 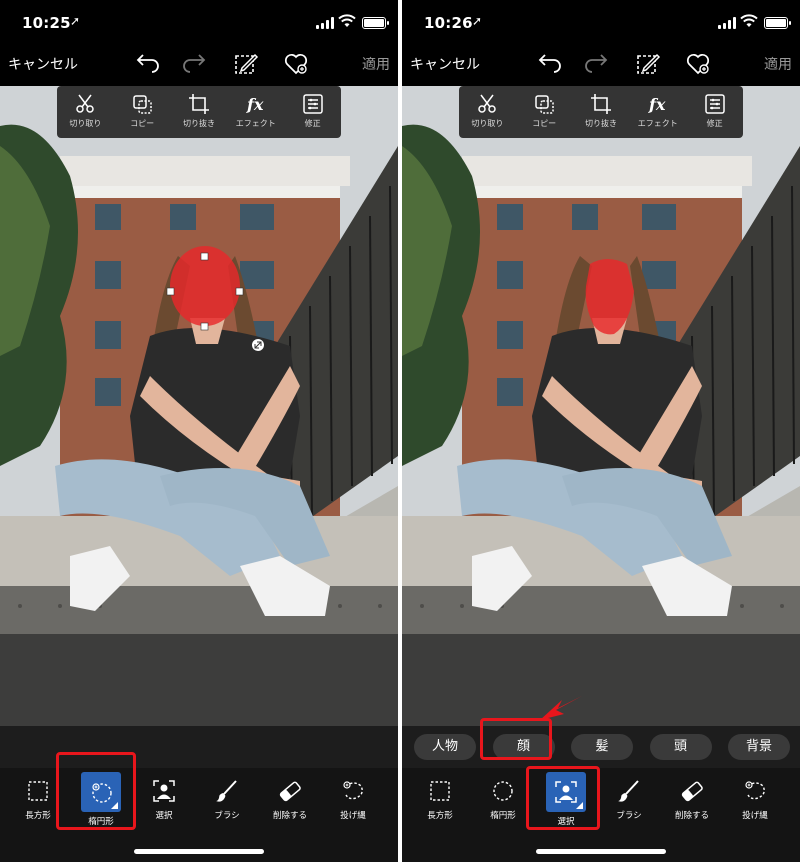 What do you see at coordinates (440, 791) in the screenshot?
I see `rectangle-select-icon` at bounding box center [440, 791].